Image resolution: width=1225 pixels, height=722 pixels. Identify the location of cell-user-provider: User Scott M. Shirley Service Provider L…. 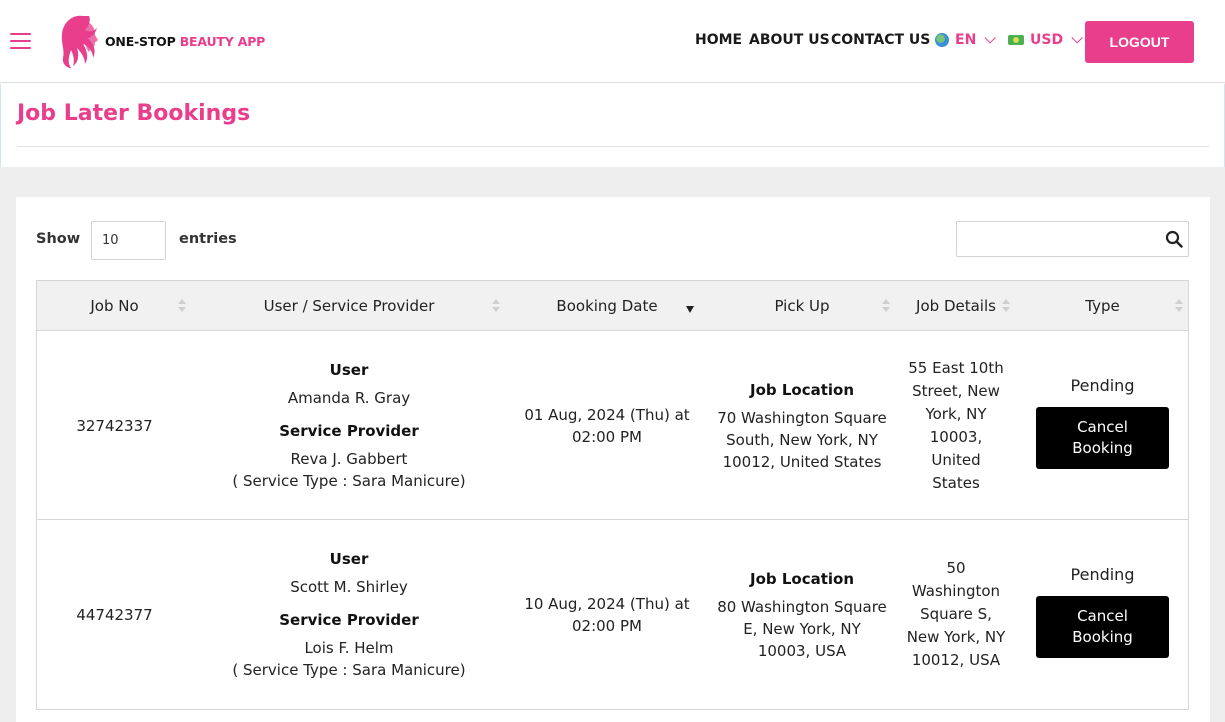
(349, 614).